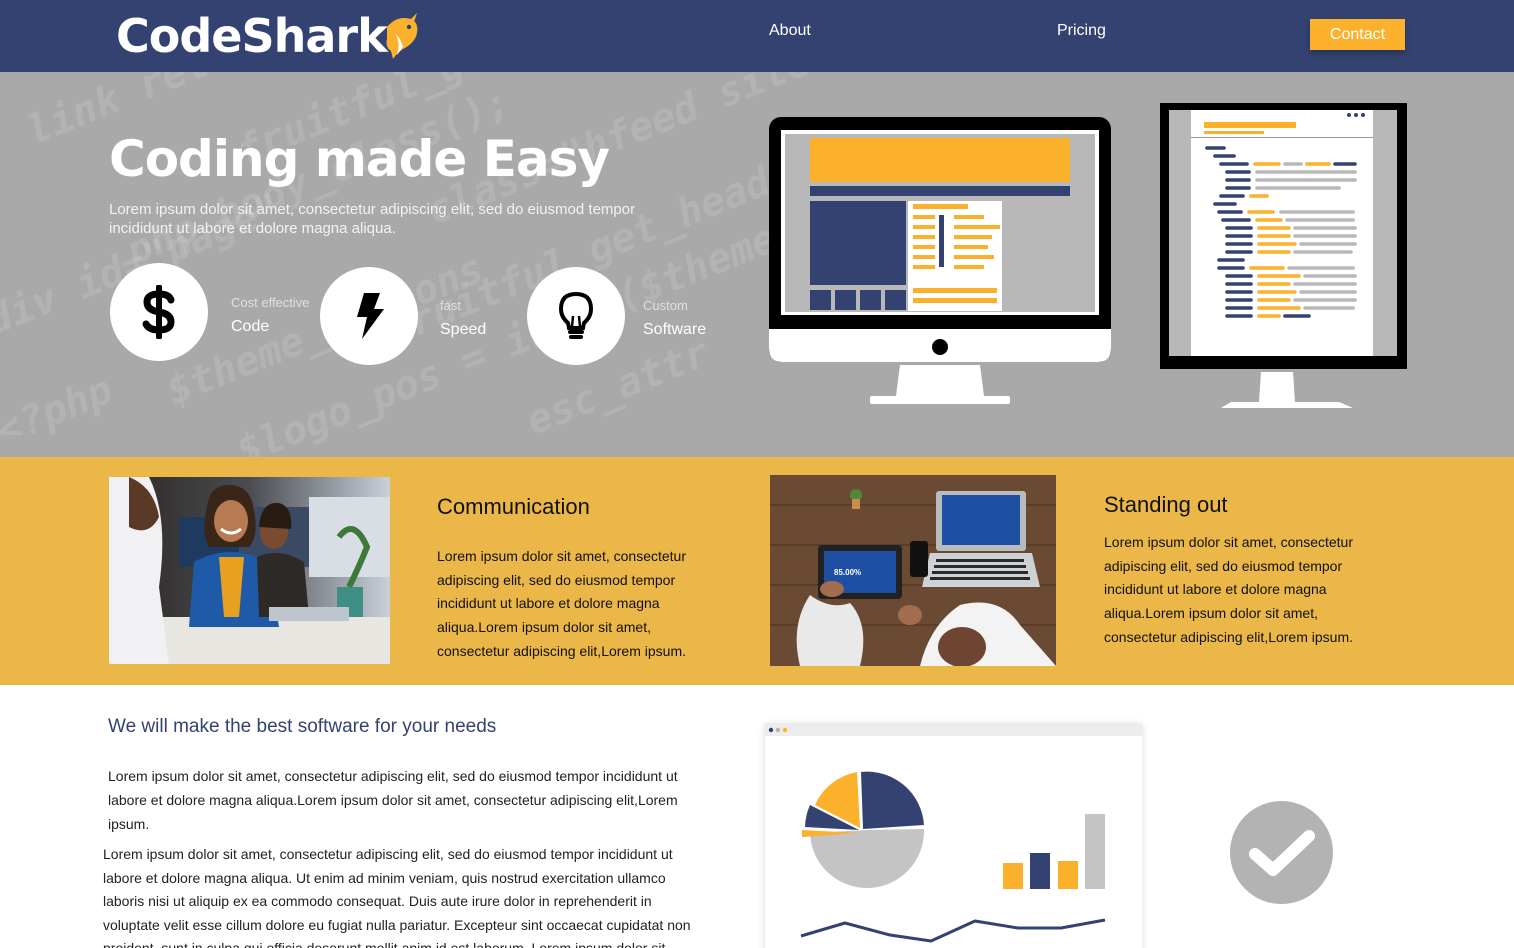  I want to click on dashboard-illustration, so click(953, 835).